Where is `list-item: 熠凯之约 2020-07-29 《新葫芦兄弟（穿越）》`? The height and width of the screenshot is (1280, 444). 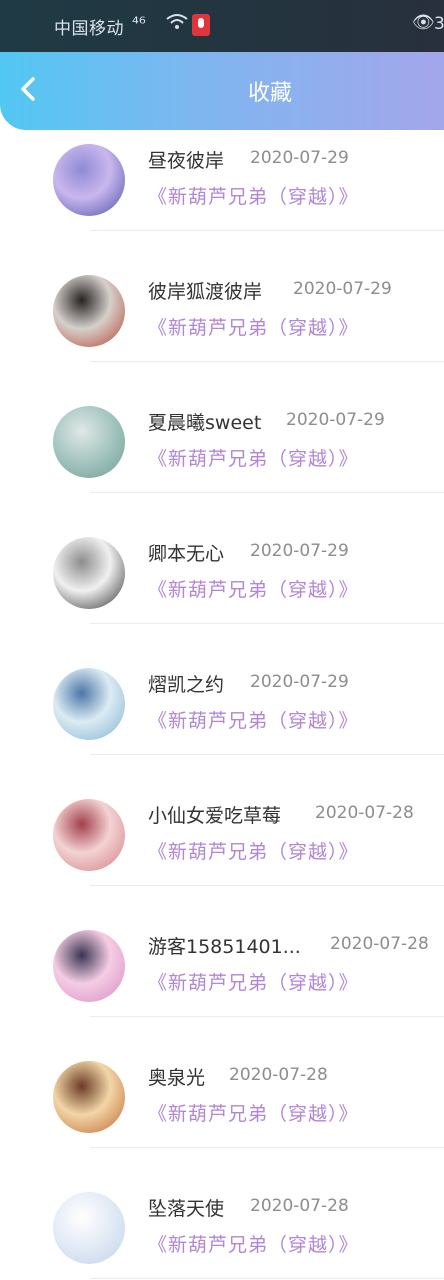
list-item: 熠凯之约 2020-07-29 《新葫芦兄弟（穿越）》 is located at coordinates (222, 689).